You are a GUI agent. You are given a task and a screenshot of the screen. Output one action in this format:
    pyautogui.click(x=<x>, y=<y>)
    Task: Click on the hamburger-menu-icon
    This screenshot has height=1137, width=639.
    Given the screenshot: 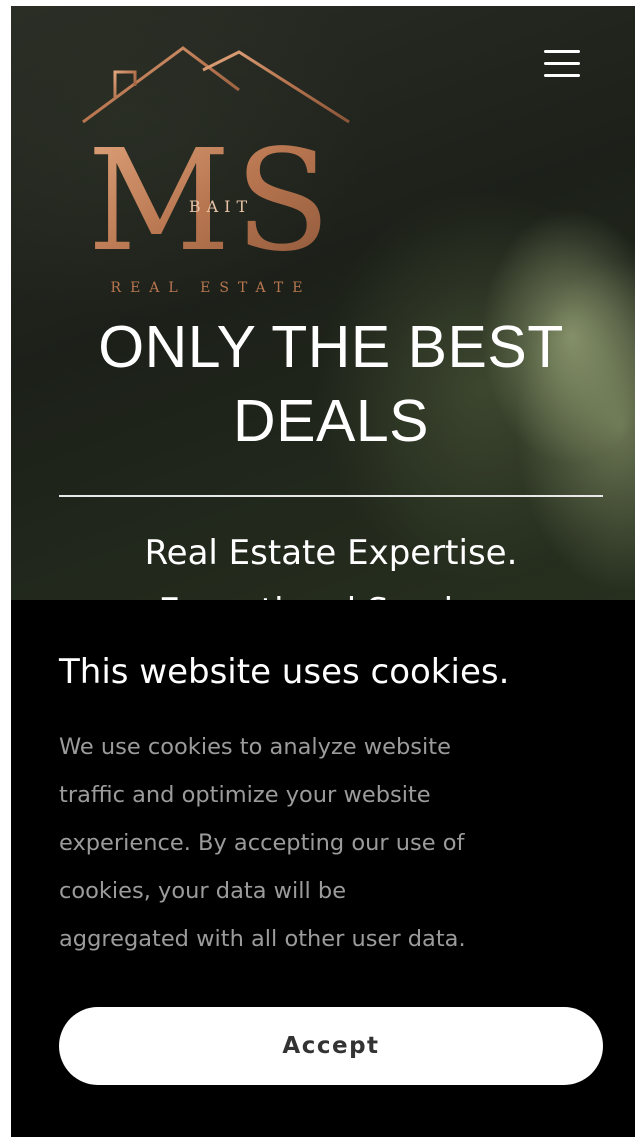 What is the action you would take?
    pyautogui.click(x=561, y=64)
    